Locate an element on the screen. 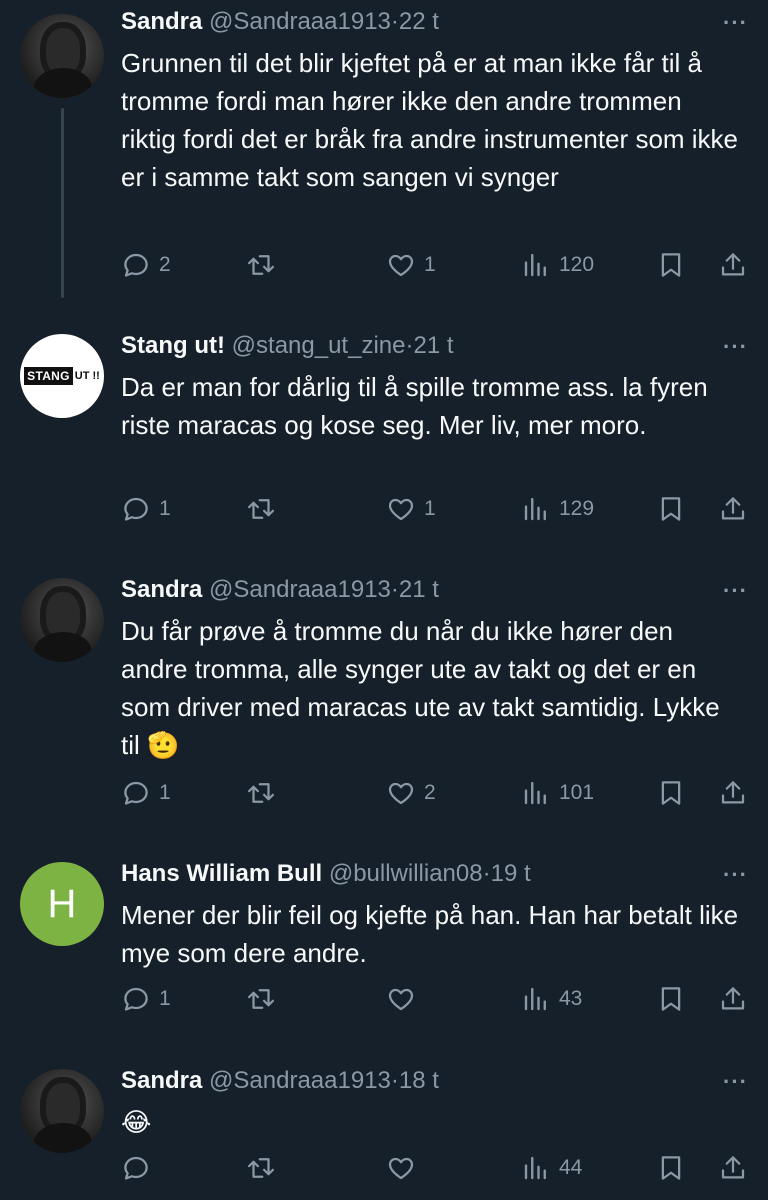 Image resolution: width=768 pixels, height=1200 pixels. tweet-header: Sandra @Sandraaa1913·21 t is located at coordinates (280, 590).